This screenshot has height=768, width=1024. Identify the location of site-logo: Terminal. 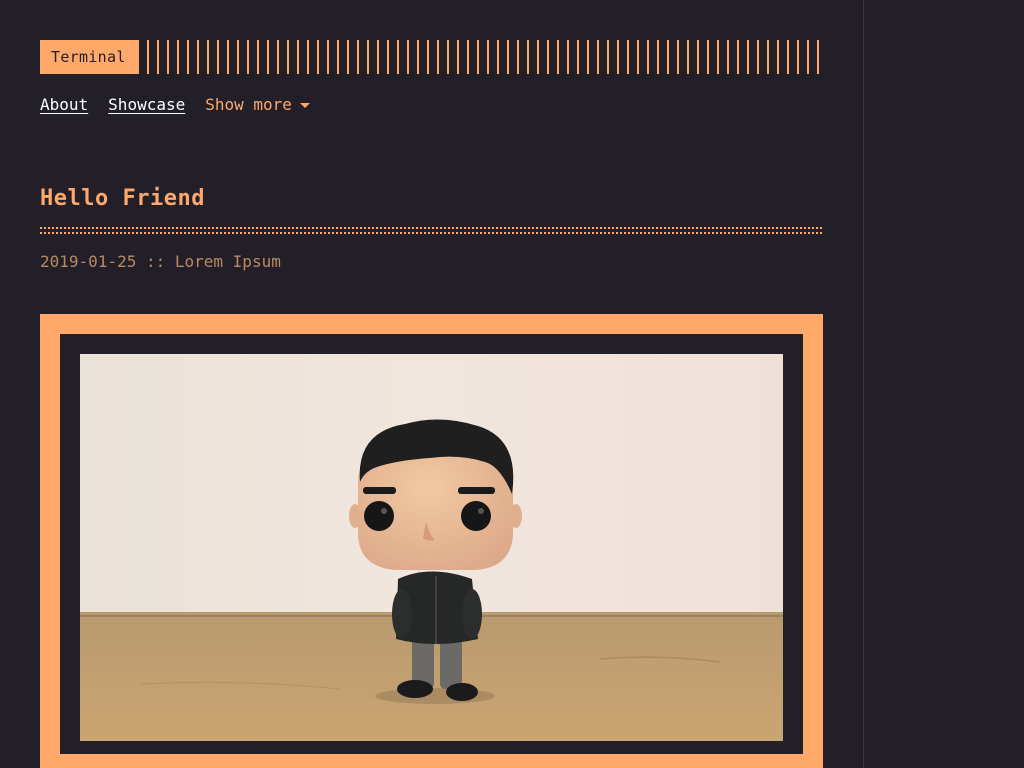
(89, 57).